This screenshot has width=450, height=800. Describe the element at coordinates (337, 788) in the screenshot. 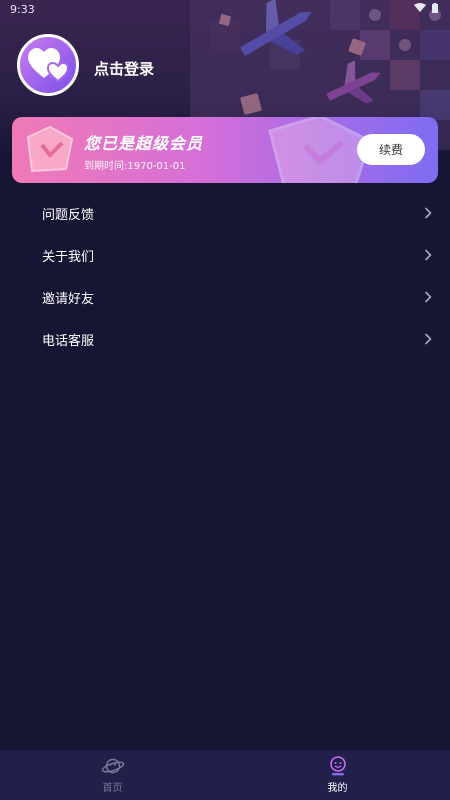

I see `tab-label: 我的` at that location.